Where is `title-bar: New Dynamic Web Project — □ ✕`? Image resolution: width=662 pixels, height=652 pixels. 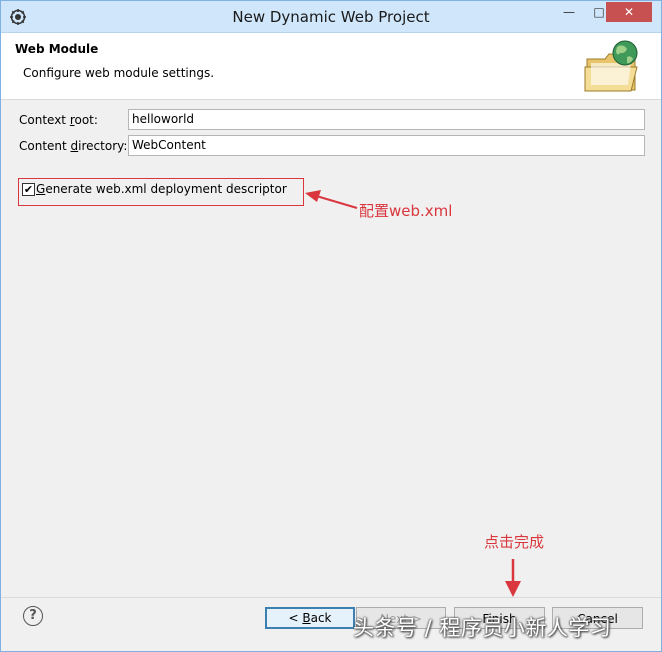
title-bar: New Dynamic Web Project — □ ✕ is located at coordinates (331, 17).